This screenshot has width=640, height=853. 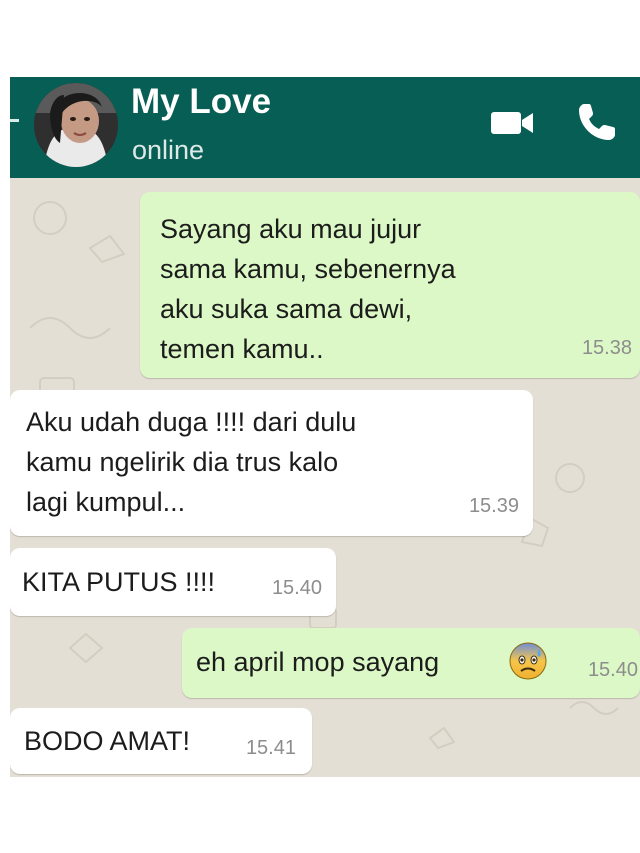 I want to click on message-bubble-incoming: BODO AMAT! 15.41, so click(x=161, y=741).